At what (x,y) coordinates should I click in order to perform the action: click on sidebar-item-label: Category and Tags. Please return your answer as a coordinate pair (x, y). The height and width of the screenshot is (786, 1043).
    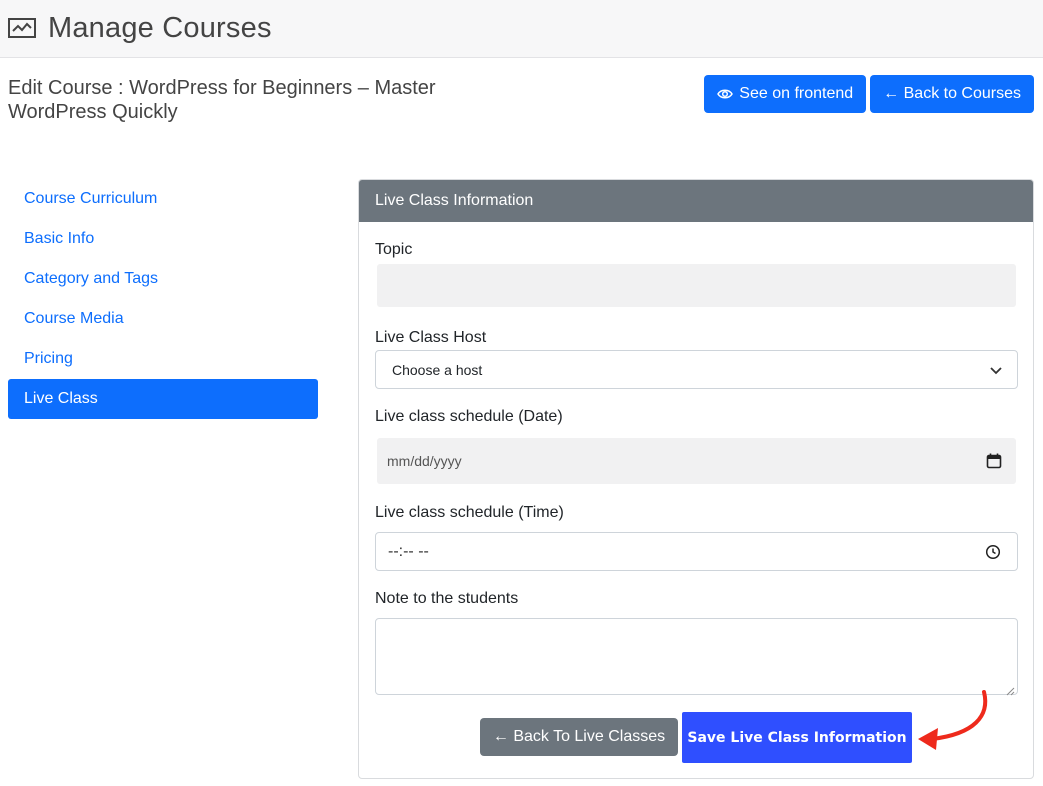
    Looking at the image, I should click on (91, 278).